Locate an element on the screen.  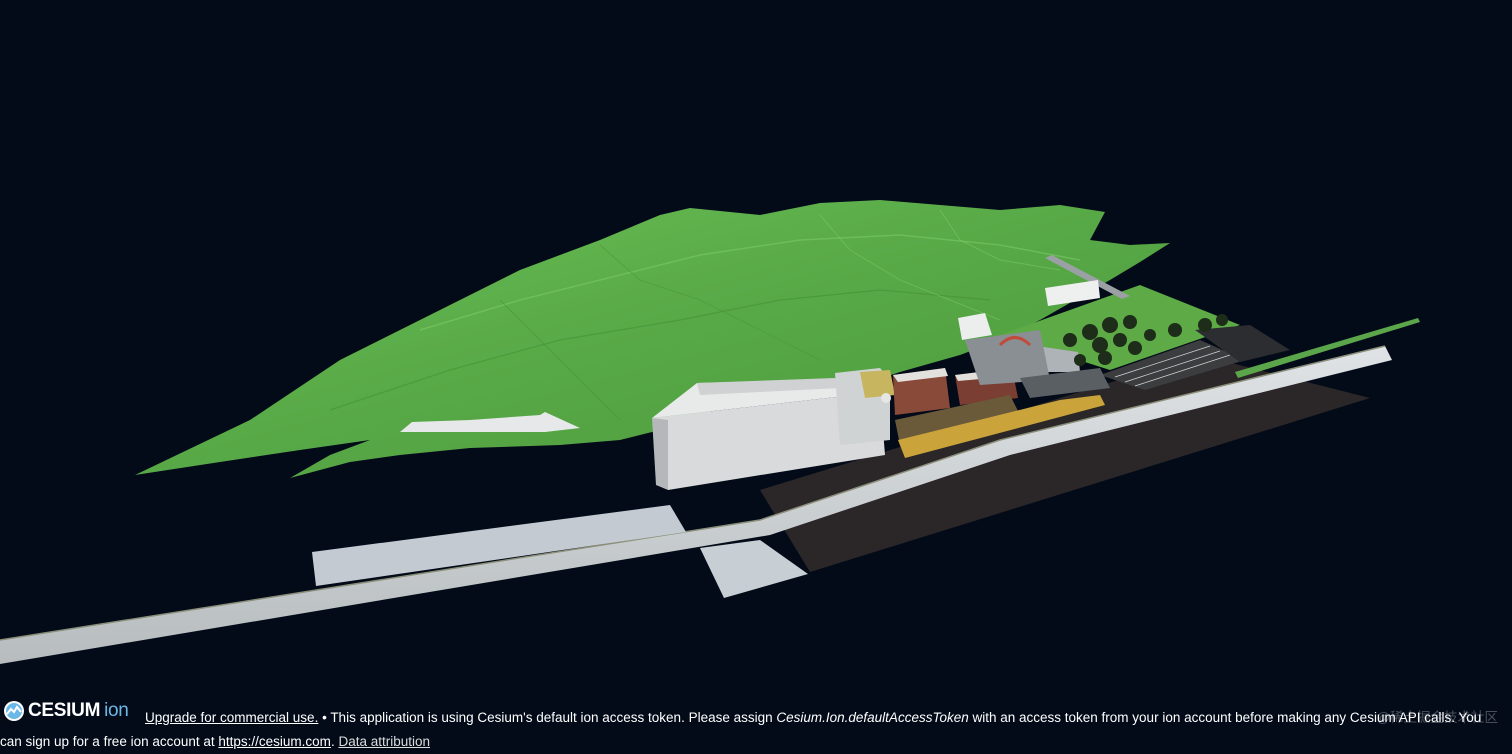
logo-wordmark: CESIUM is located at coordinates (64, 710).